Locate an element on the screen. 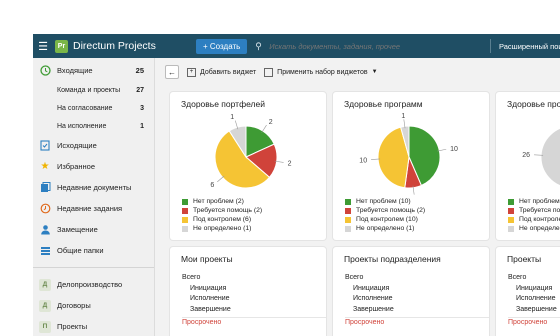  sidebar-module-projects: П Проекты is located at coordinates (93, 326).